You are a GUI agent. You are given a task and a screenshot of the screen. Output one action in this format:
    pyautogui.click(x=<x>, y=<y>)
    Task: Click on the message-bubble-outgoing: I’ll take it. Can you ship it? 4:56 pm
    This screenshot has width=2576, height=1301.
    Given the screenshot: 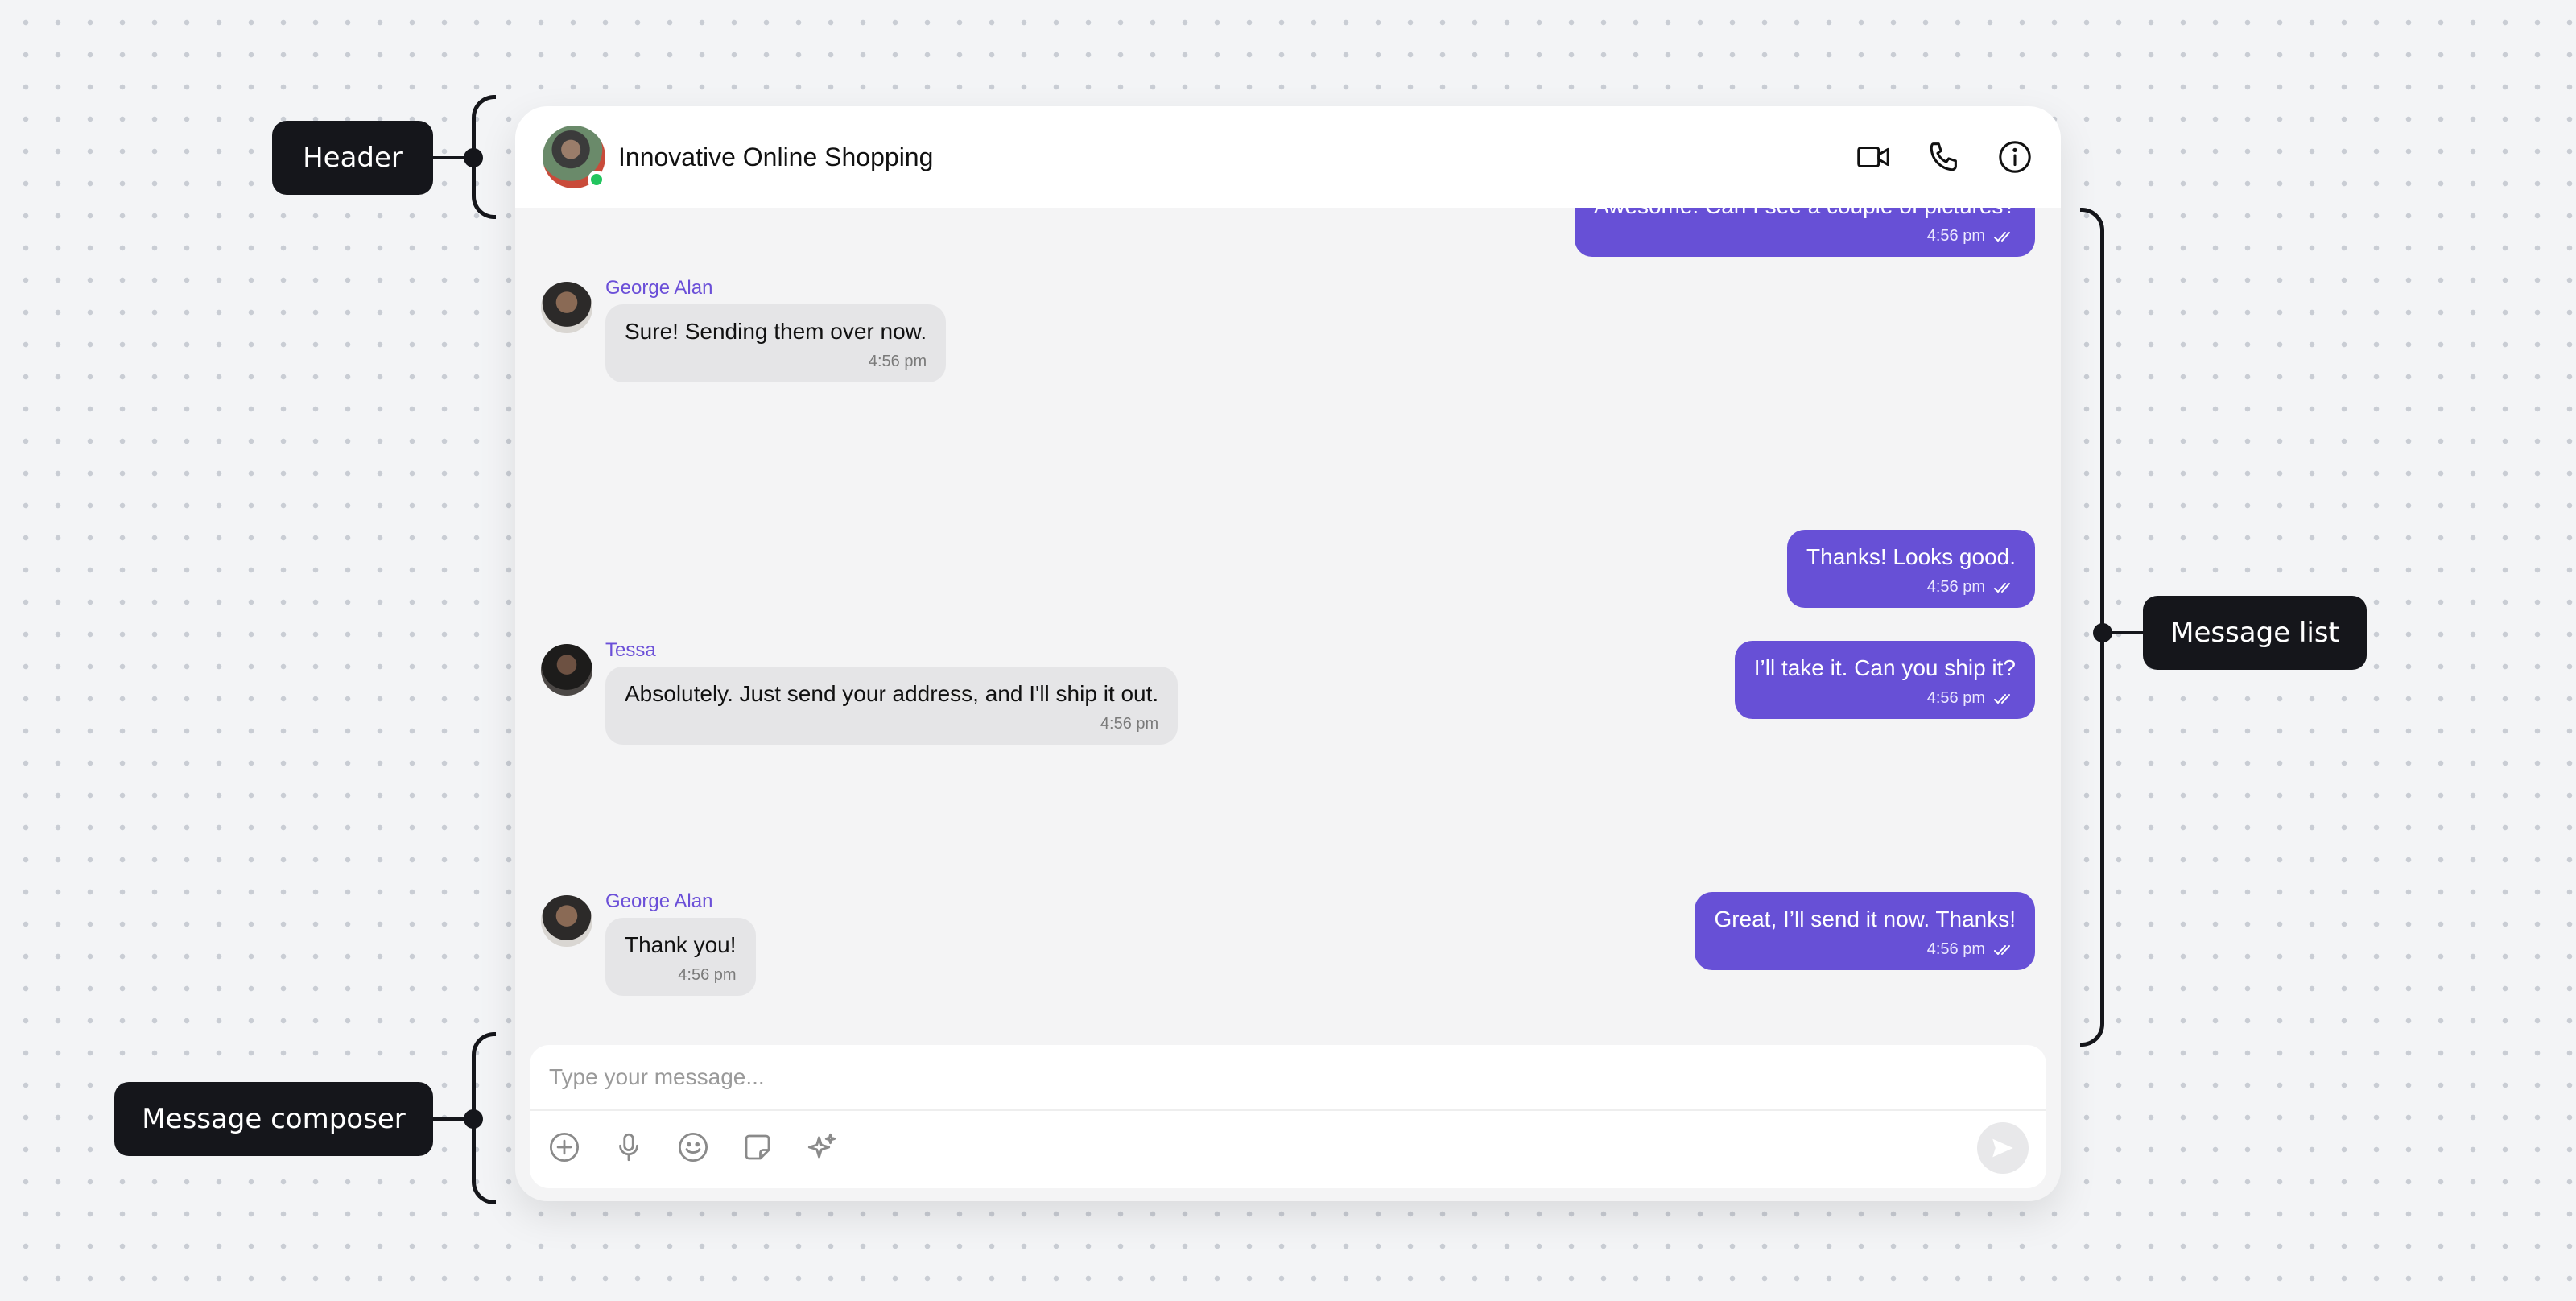 What is the action you would take?
    pyautogui.click(x=1884, y=680)
    